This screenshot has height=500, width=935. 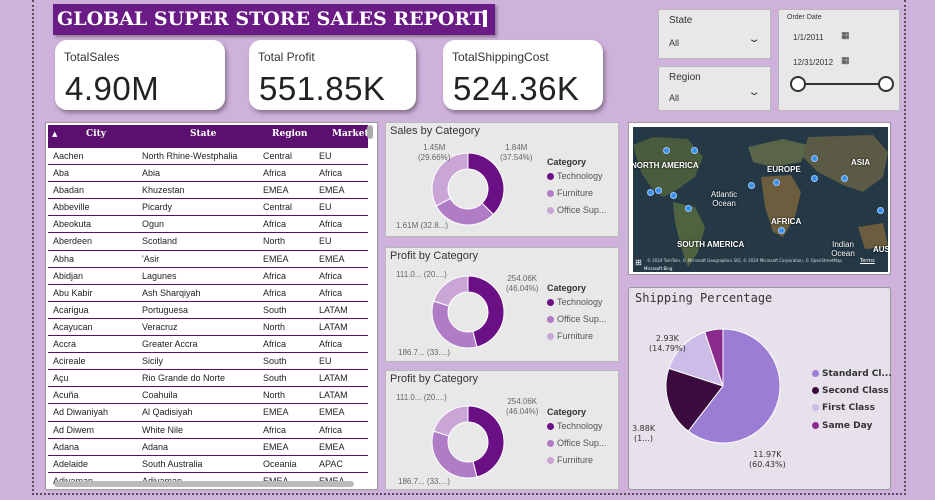 I want to click on end-date-input: 12/31/2012, so click(x=813, y=62).